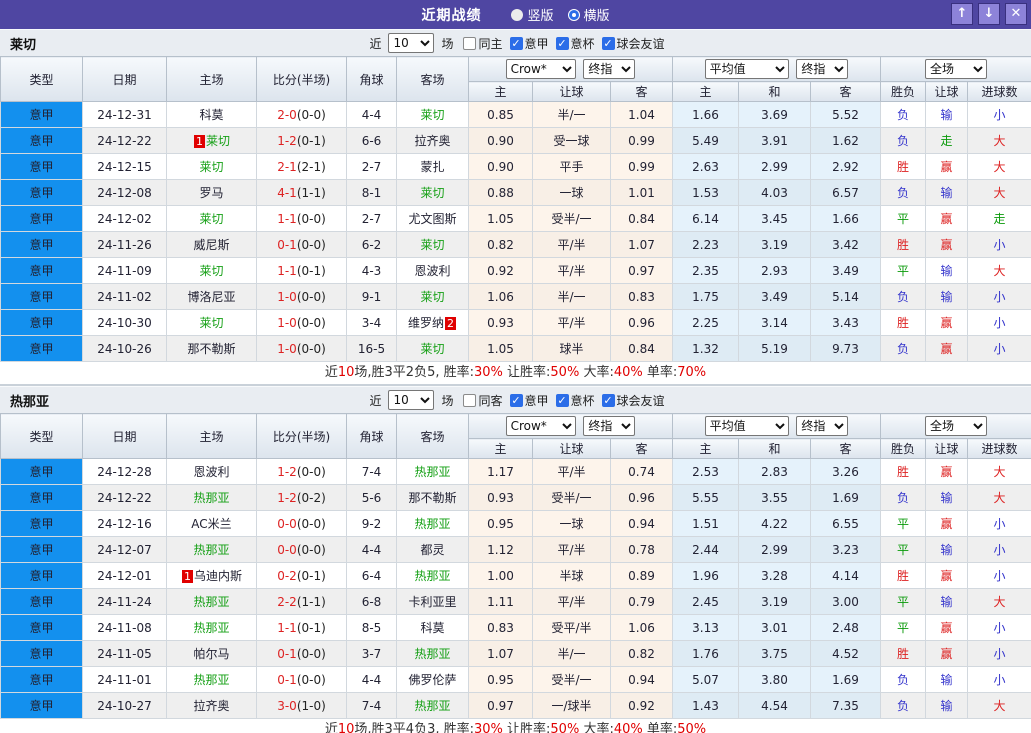 The height and width of the screenshot is (733, 1031). What do you see at coordinates (450, 323) in the screenshot?
I see `rank-badge: 2` at bounding box center [450, 323].